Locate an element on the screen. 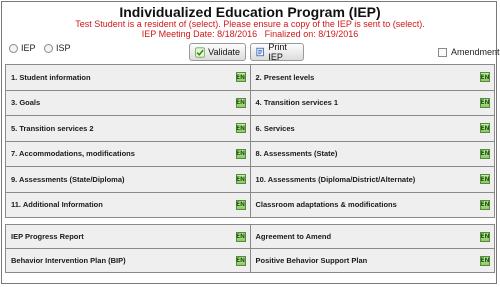 This screenshot has height=287, width=500. section-item: 7. Accommodations, modifications EN is located at coordinates (128, 153).